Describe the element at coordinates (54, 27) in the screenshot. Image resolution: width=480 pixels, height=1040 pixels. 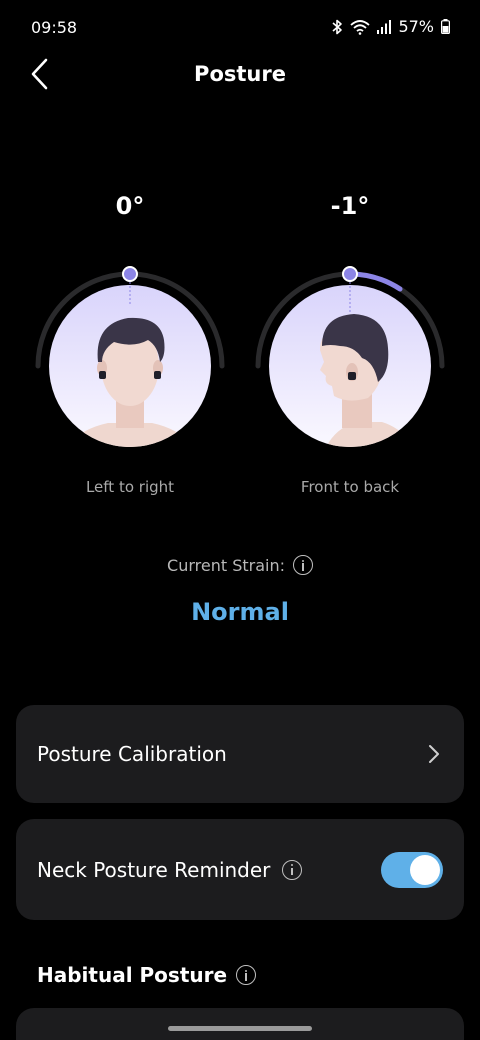
I see `status-time: 09:58` at that location.